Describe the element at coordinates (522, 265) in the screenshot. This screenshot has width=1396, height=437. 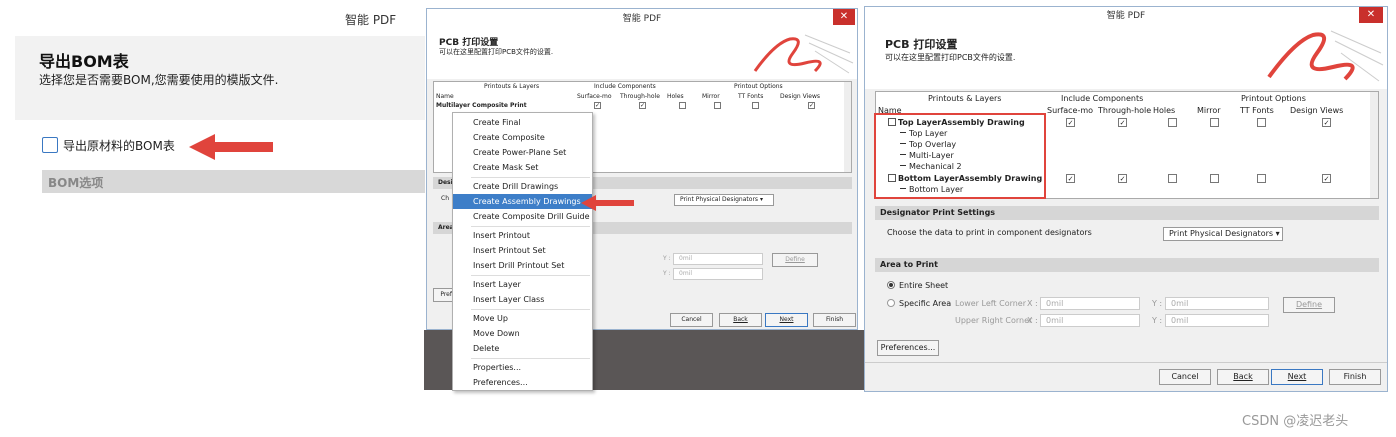
I see `menu-insert-drill-printout-set: Insert Drill Printout Set` at that location.